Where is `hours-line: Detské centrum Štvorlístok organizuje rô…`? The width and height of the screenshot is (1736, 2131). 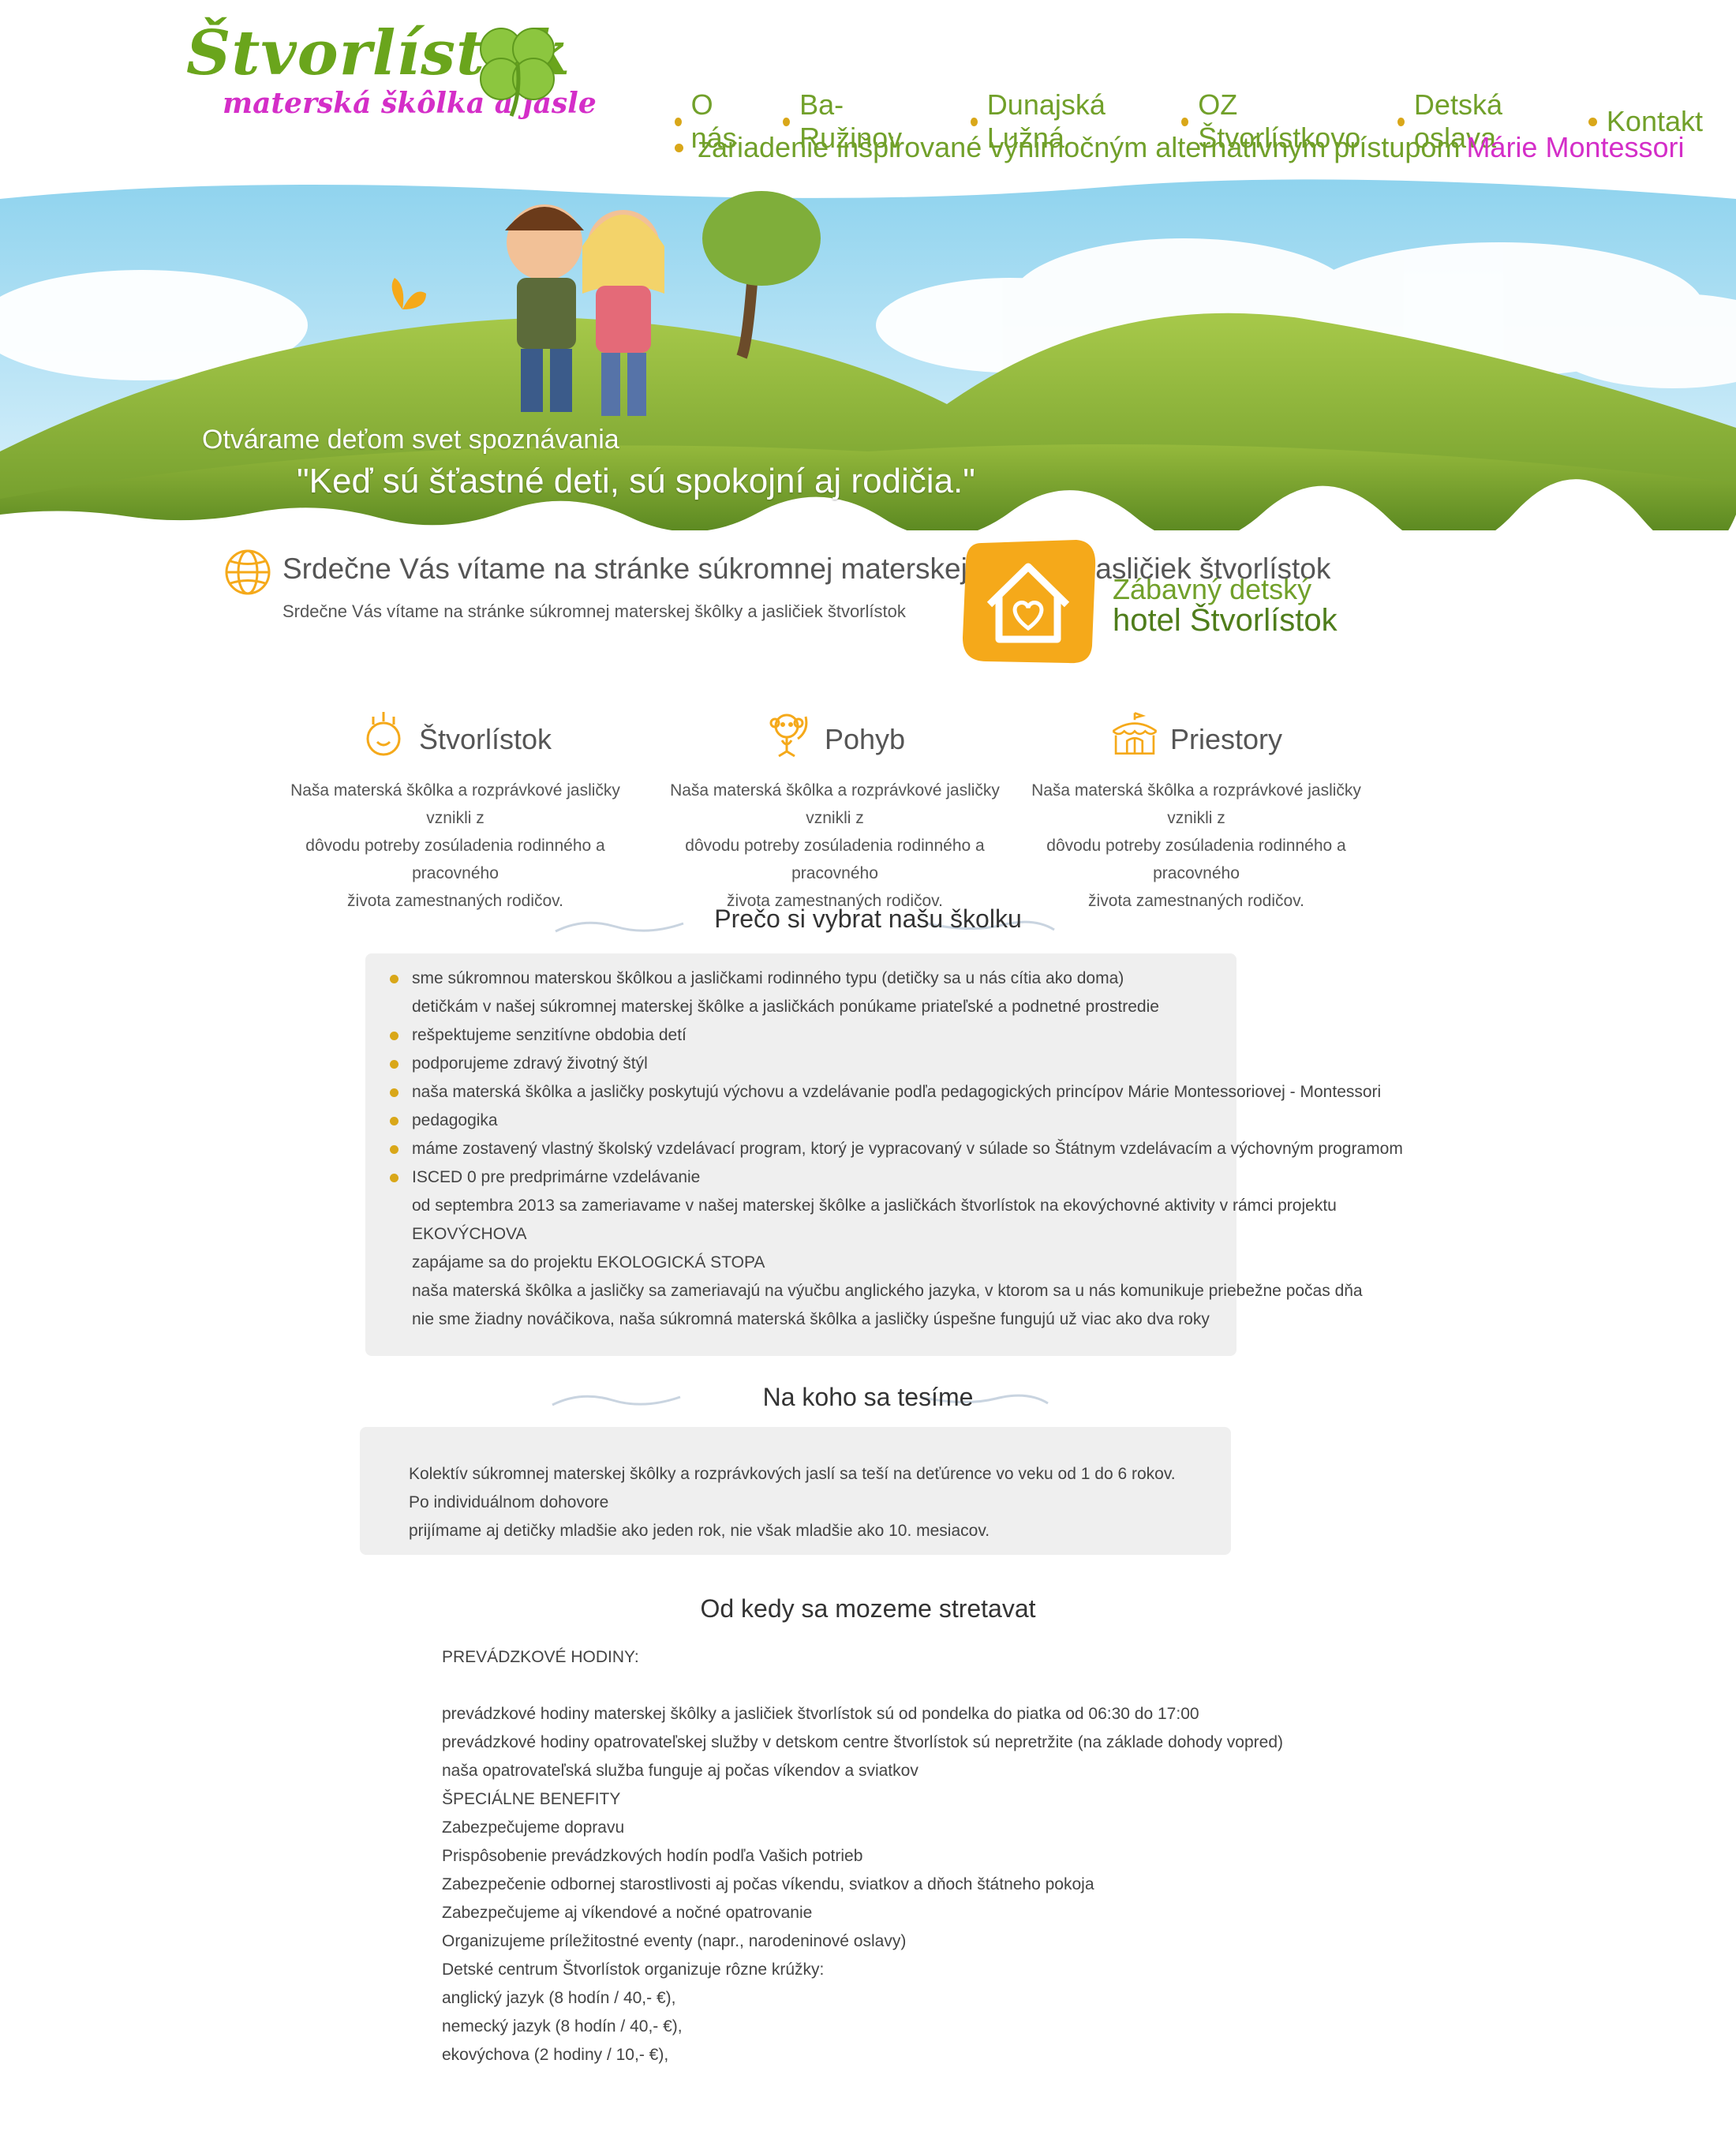 hours-line: Detské centrum Štvorlístok organizuje rô… is located at coordinates (633, 1970).